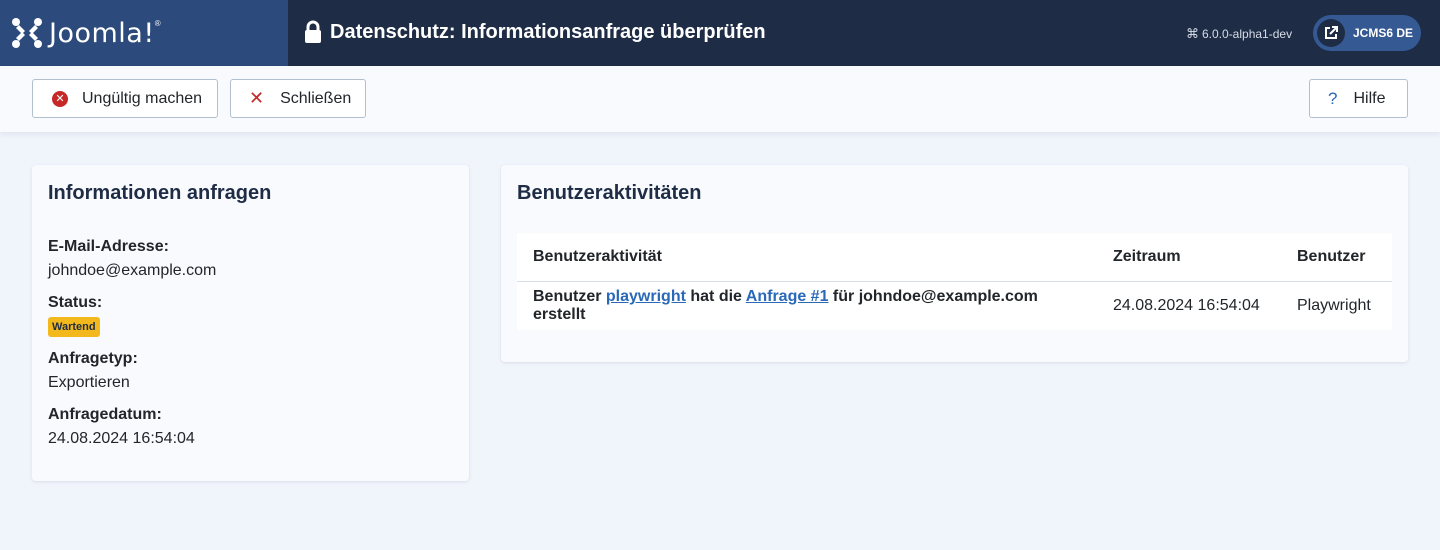 Image resolution: width=1440 pixels, height=550 pixels. I want to click on site-link-button: JCMS6 DE, so click(1367, 33).